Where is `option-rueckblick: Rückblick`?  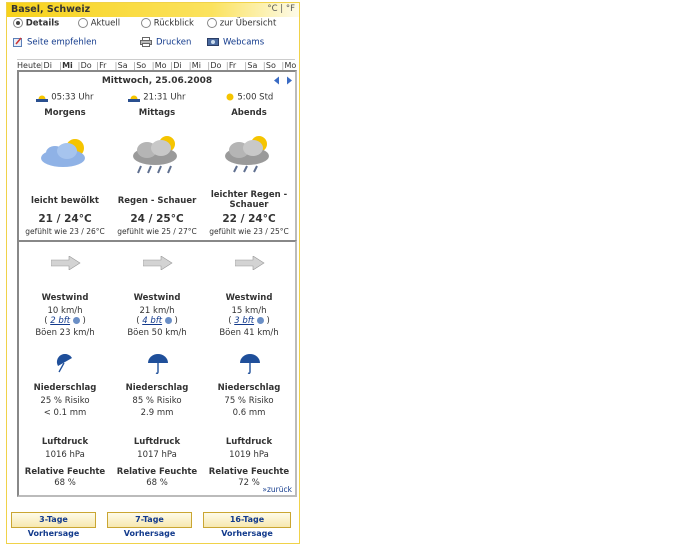
option-rueckblick: Rückblick is located at coordinates (167, 23).